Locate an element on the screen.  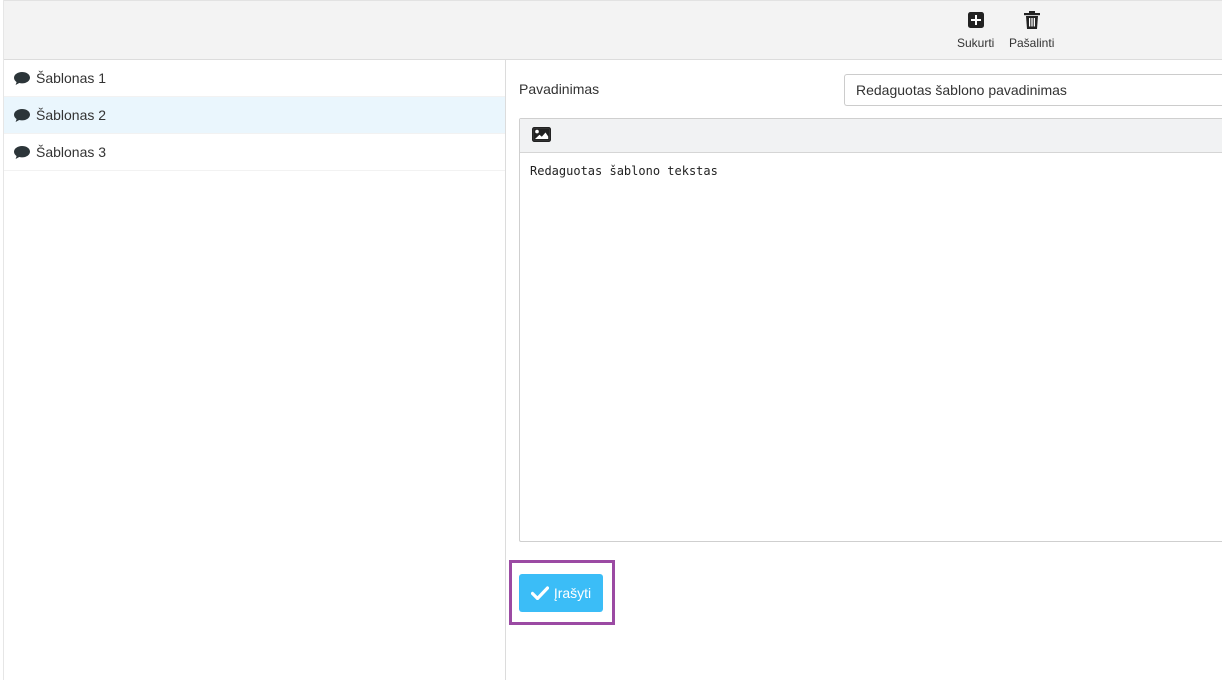
delete-button: Pašalinti is located at coordinates (1031, 29).